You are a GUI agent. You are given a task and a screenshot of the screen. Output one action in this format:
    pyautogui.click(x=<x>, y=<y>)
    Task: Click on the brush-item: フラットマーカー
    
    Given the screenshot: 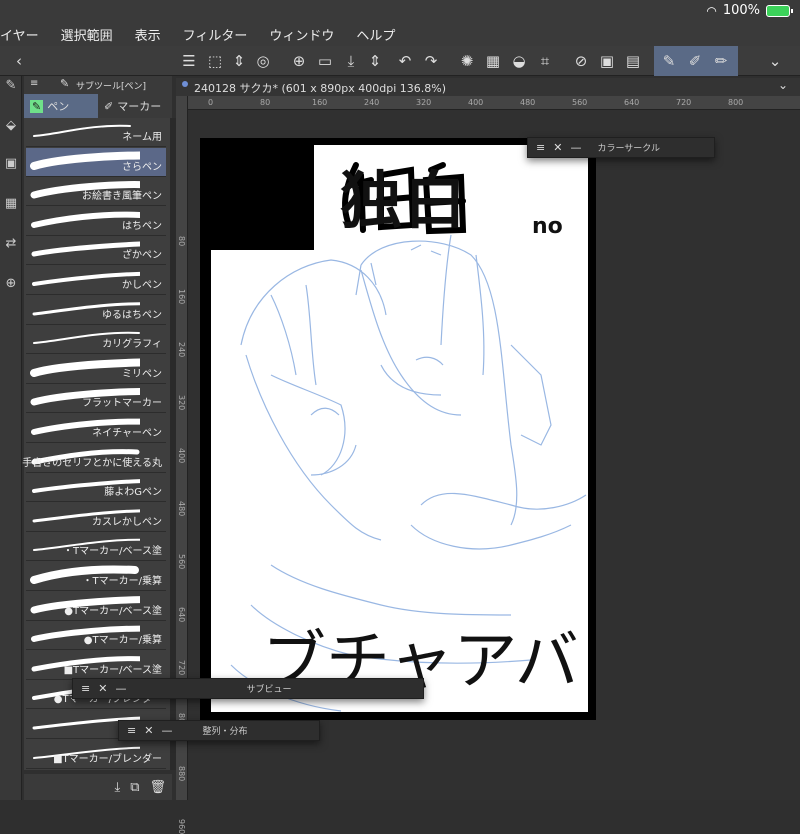 What is the action you would take?
    pyautogui.click(x=96, y=399)
    